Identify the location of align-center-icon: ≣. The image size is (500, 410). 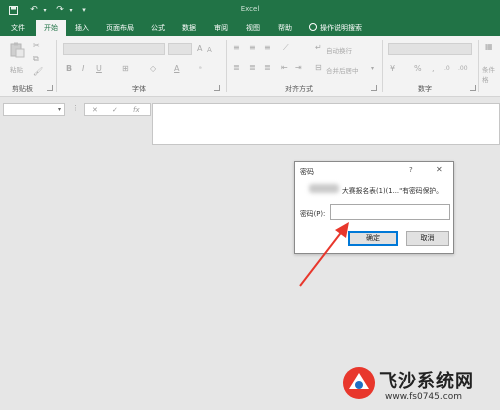
(252, 68).